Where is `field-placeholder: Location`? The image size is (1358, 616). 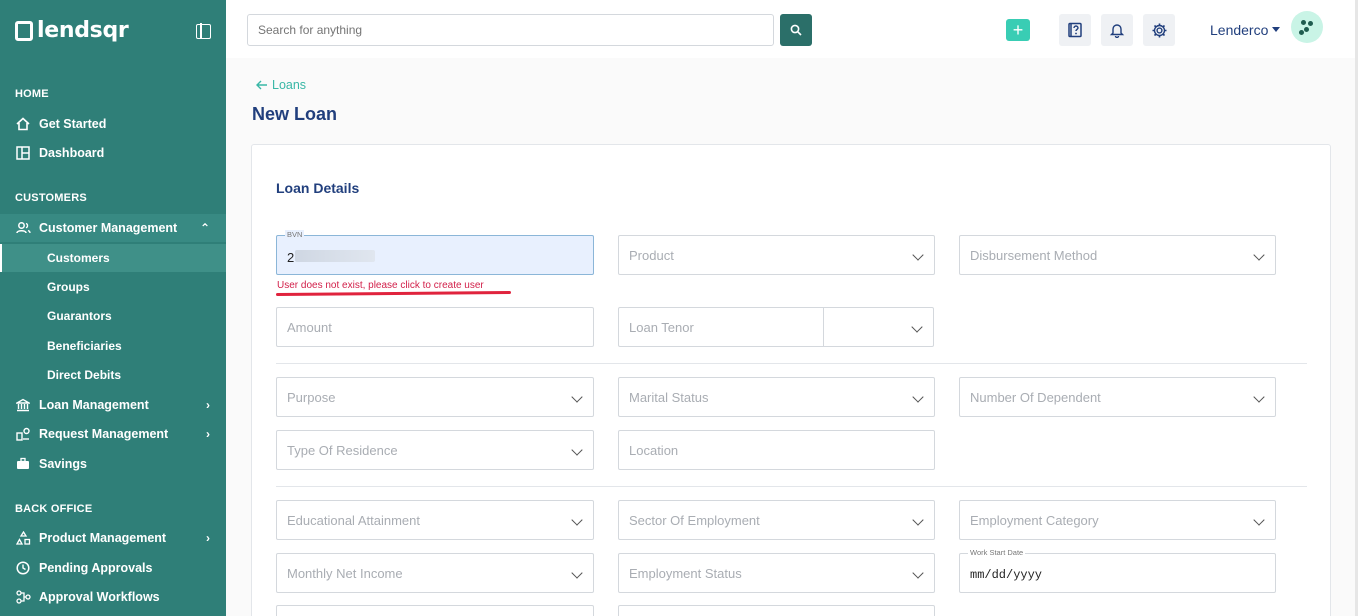 field-placeholder: Location is located at coordinates (654, 450).